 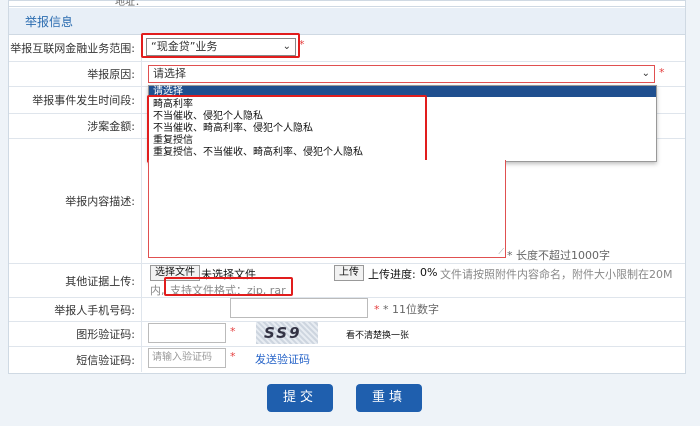 What do you see at coordinates (300, 398) in the screenshot?
I see `submit-button: 提交` at bounding box center [300, 398].